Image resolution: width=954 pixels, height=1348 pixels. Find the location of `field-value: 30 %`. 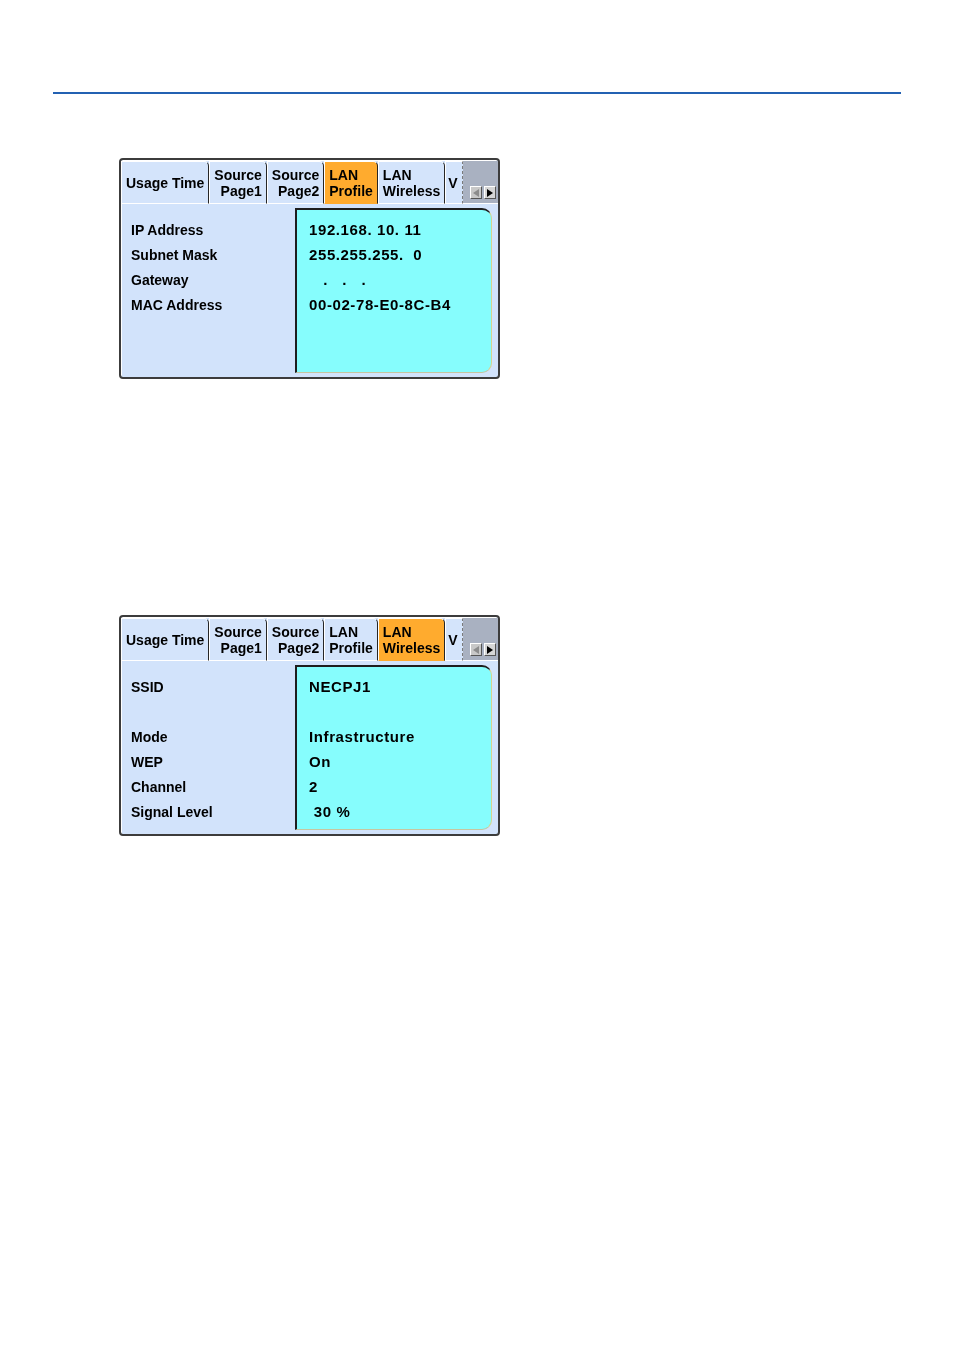

field-value: 30 % is located at coordinates (331, 811).